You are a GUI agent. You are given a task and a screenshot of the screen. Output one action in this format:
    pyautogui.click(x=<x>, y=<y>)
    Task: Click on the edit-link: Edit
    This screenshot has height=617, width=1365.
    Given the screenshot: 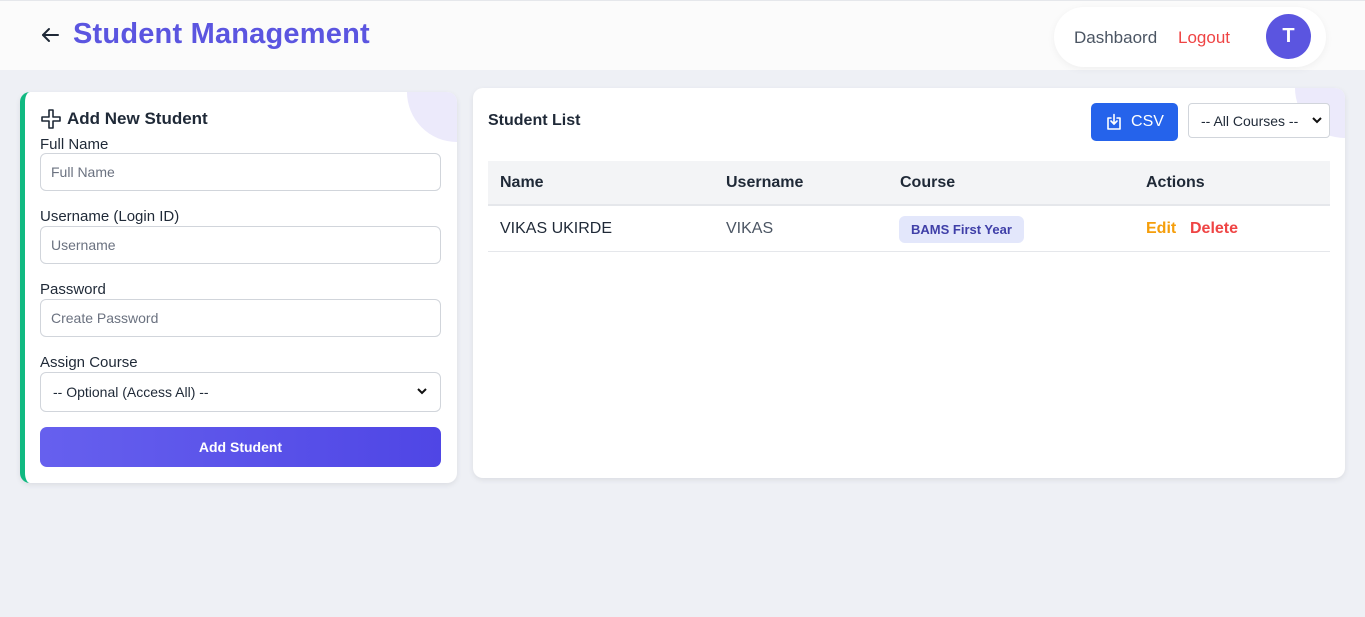 What is the action you would take?
    pyautogui.click(x=1161, y=229)
    